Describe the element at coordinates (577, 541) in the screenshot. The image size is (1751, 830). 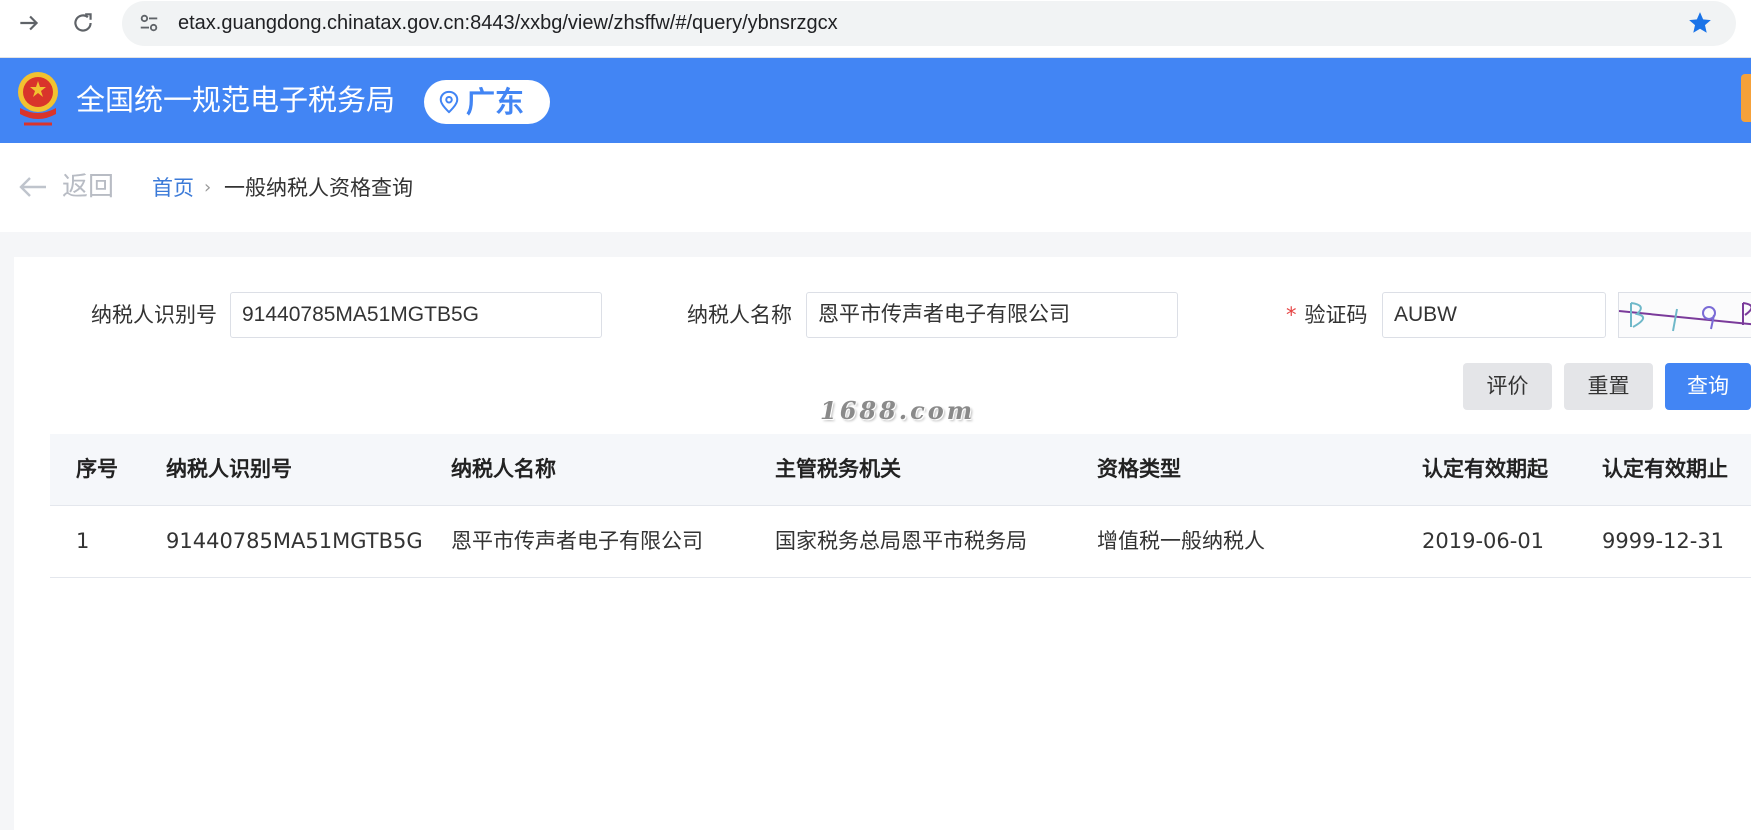
I see `cell-taxpayer-name: 恩平市传声者电子有限公司` at that location.